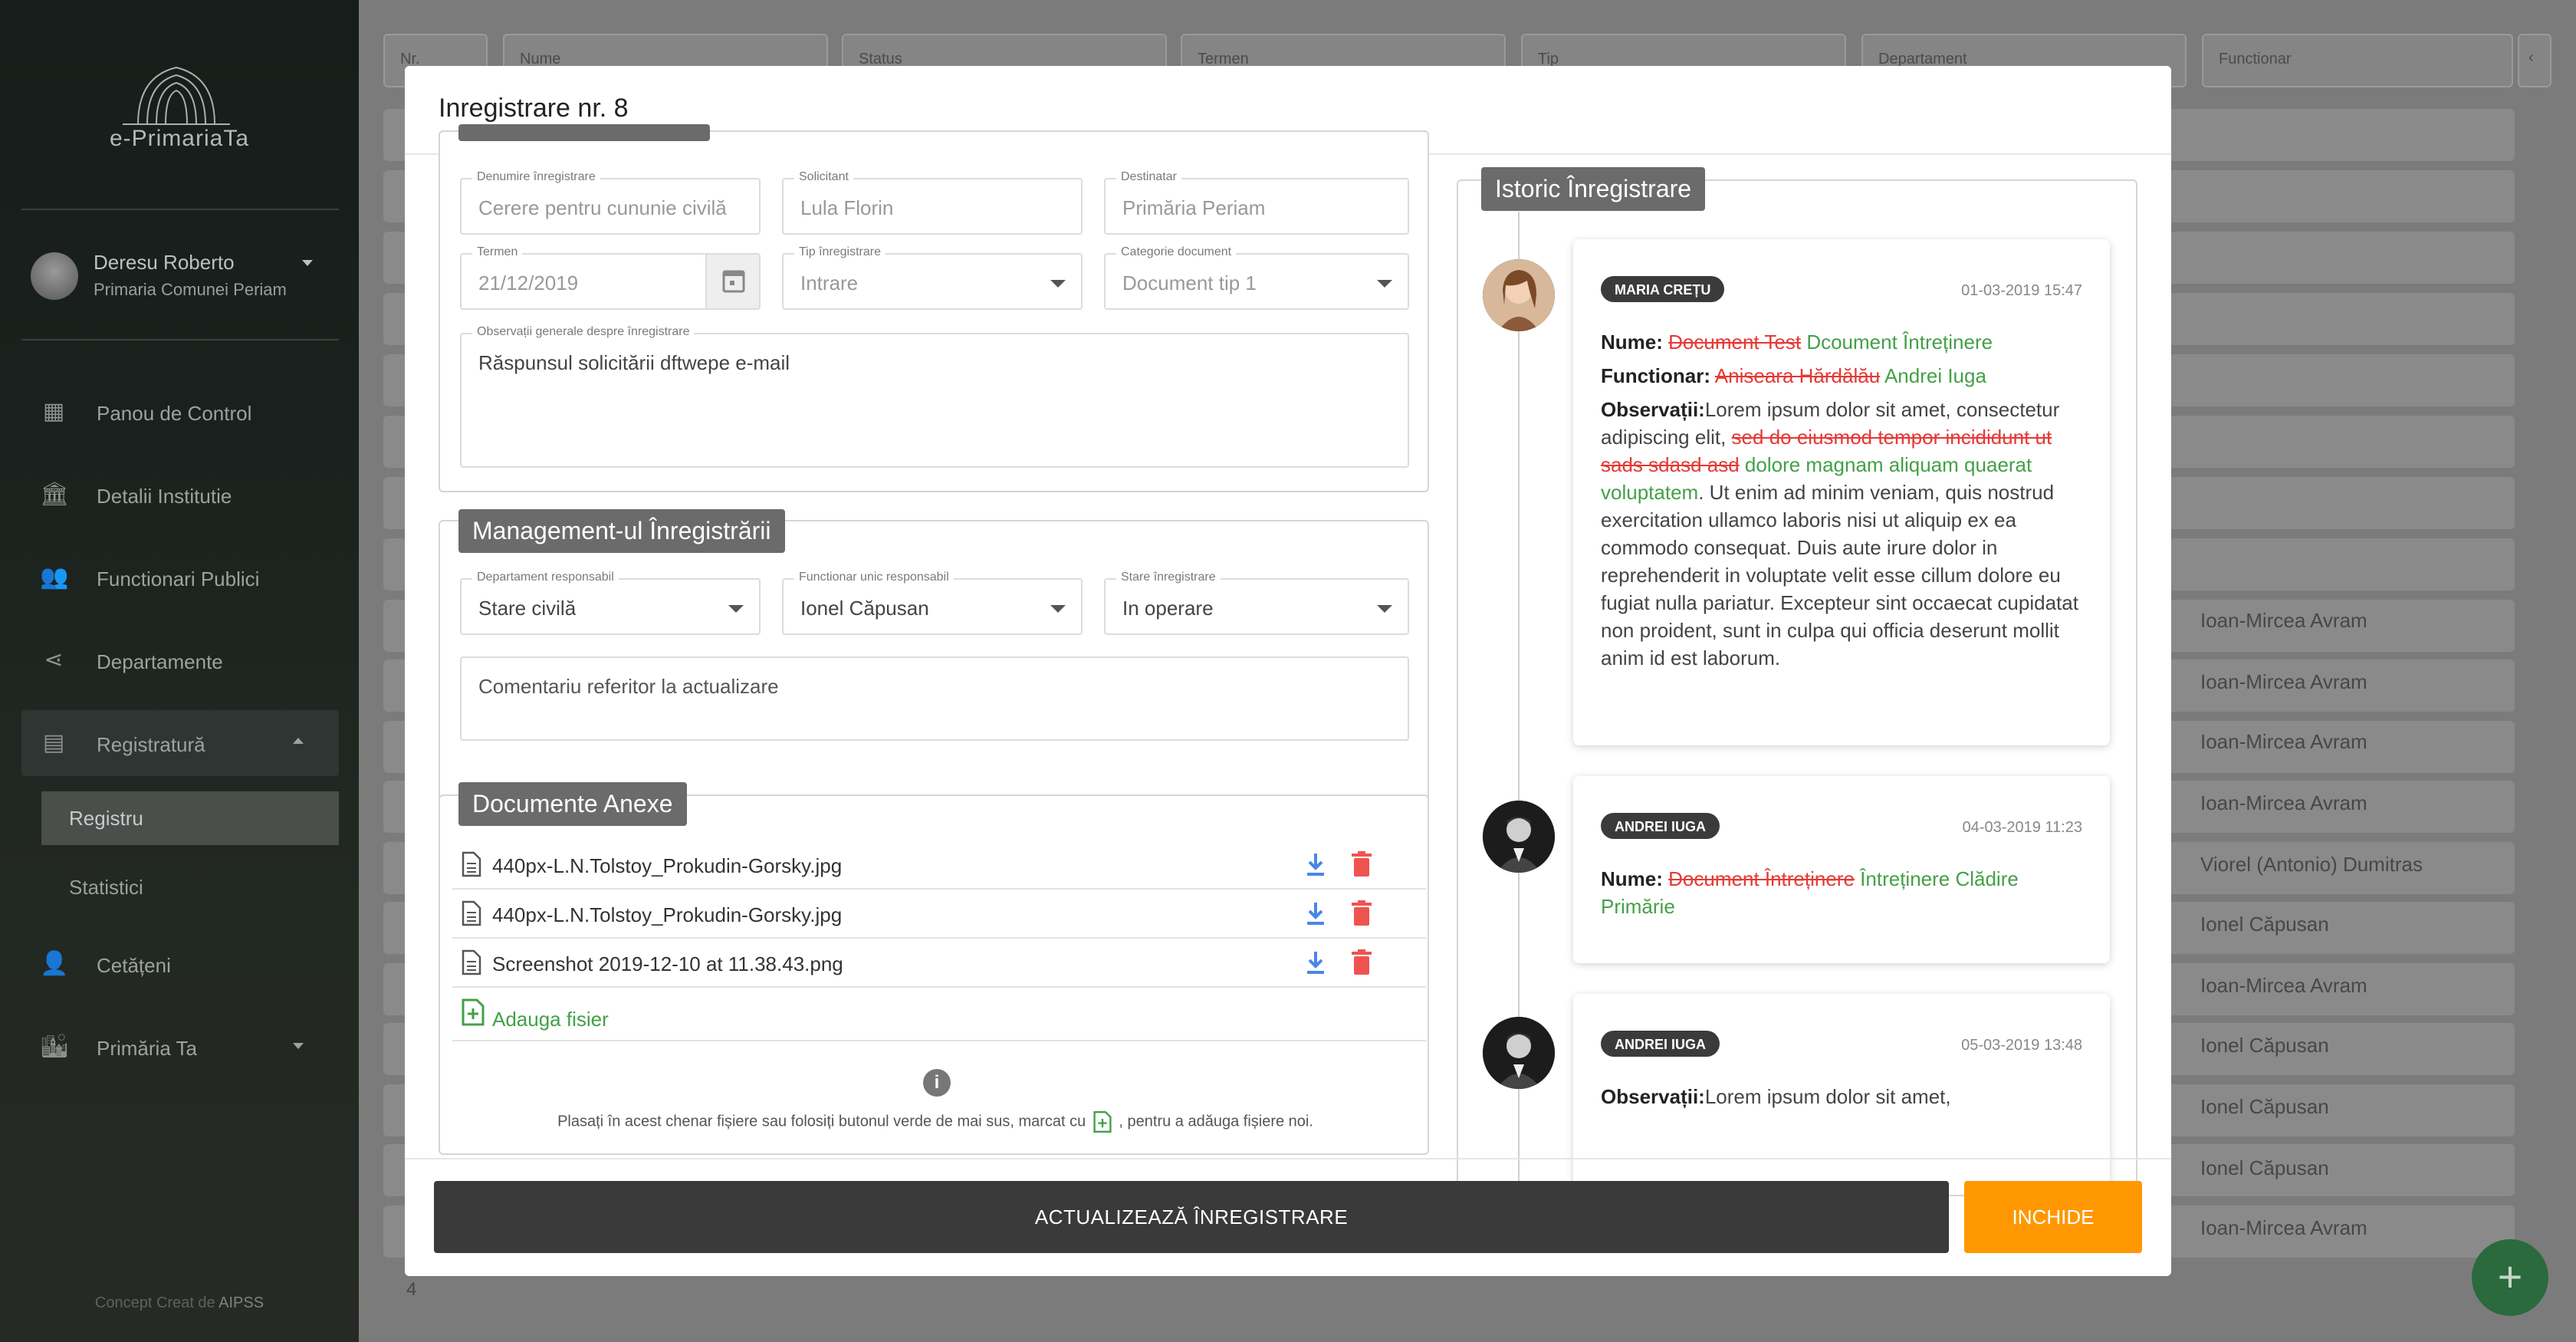  What do you see at coordinates (1735, 342) in the screenshot?
I see `old-value: Document Test` at bounding box center [1735, 342].